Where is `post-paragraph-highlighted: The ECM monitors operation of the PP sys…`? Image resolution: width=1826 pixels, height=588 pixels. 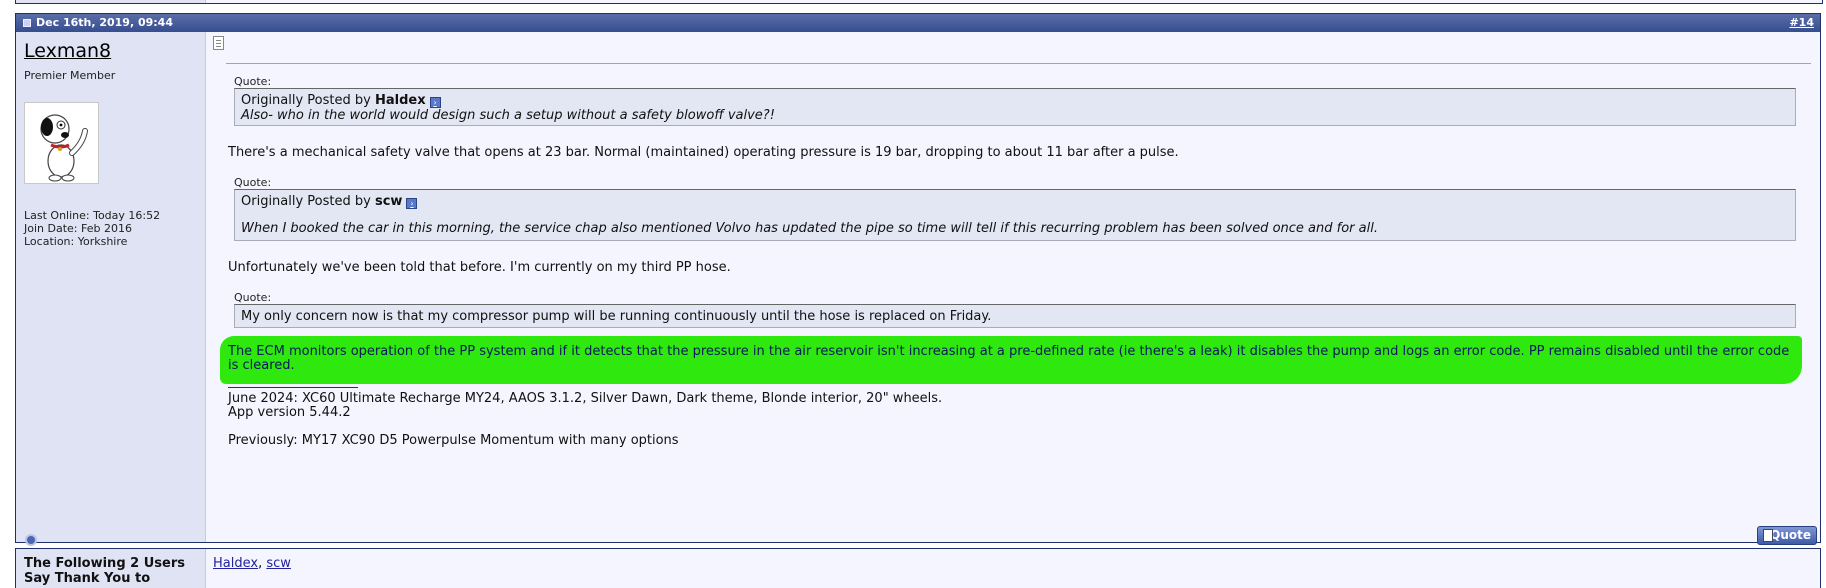 post-paragraph-highlighted: The ECM monitors operation of the PP sys… is located at coordinates (1009, 358).